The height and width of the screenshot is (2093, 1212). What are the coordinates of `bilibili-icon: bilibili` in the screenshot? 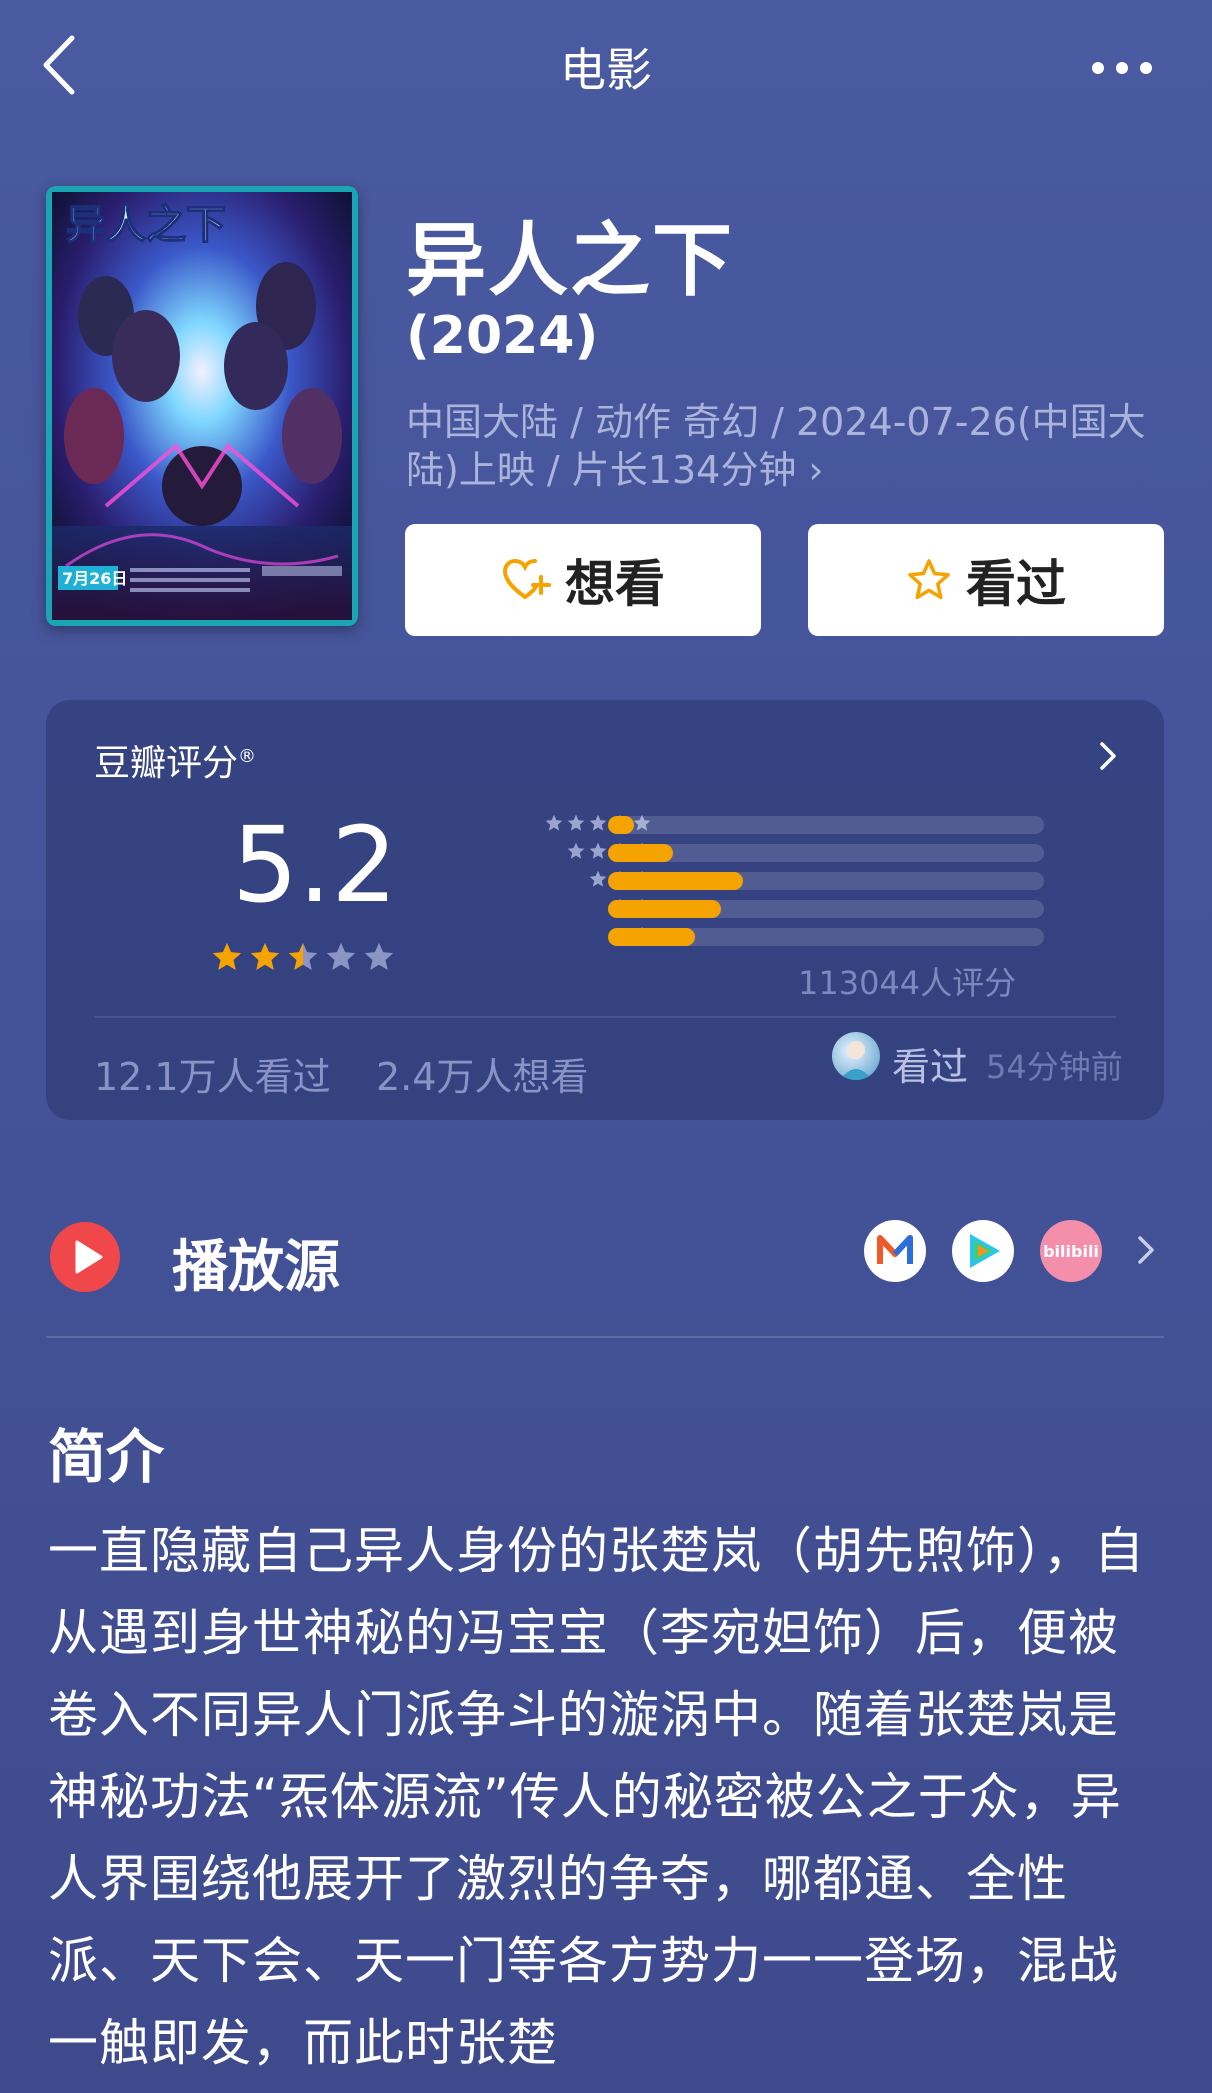 It's located at (1071, 1251).